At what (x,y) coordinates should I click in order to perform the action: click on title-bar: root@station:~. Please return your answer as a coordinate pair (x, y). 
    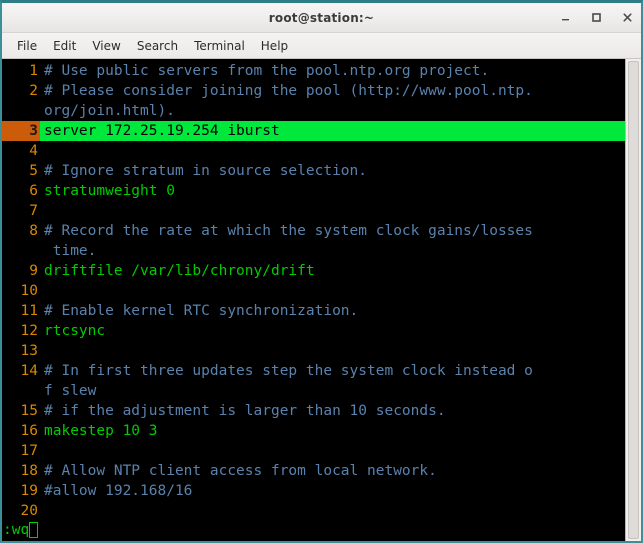
    Looking at the image, I should click on (321, 18).